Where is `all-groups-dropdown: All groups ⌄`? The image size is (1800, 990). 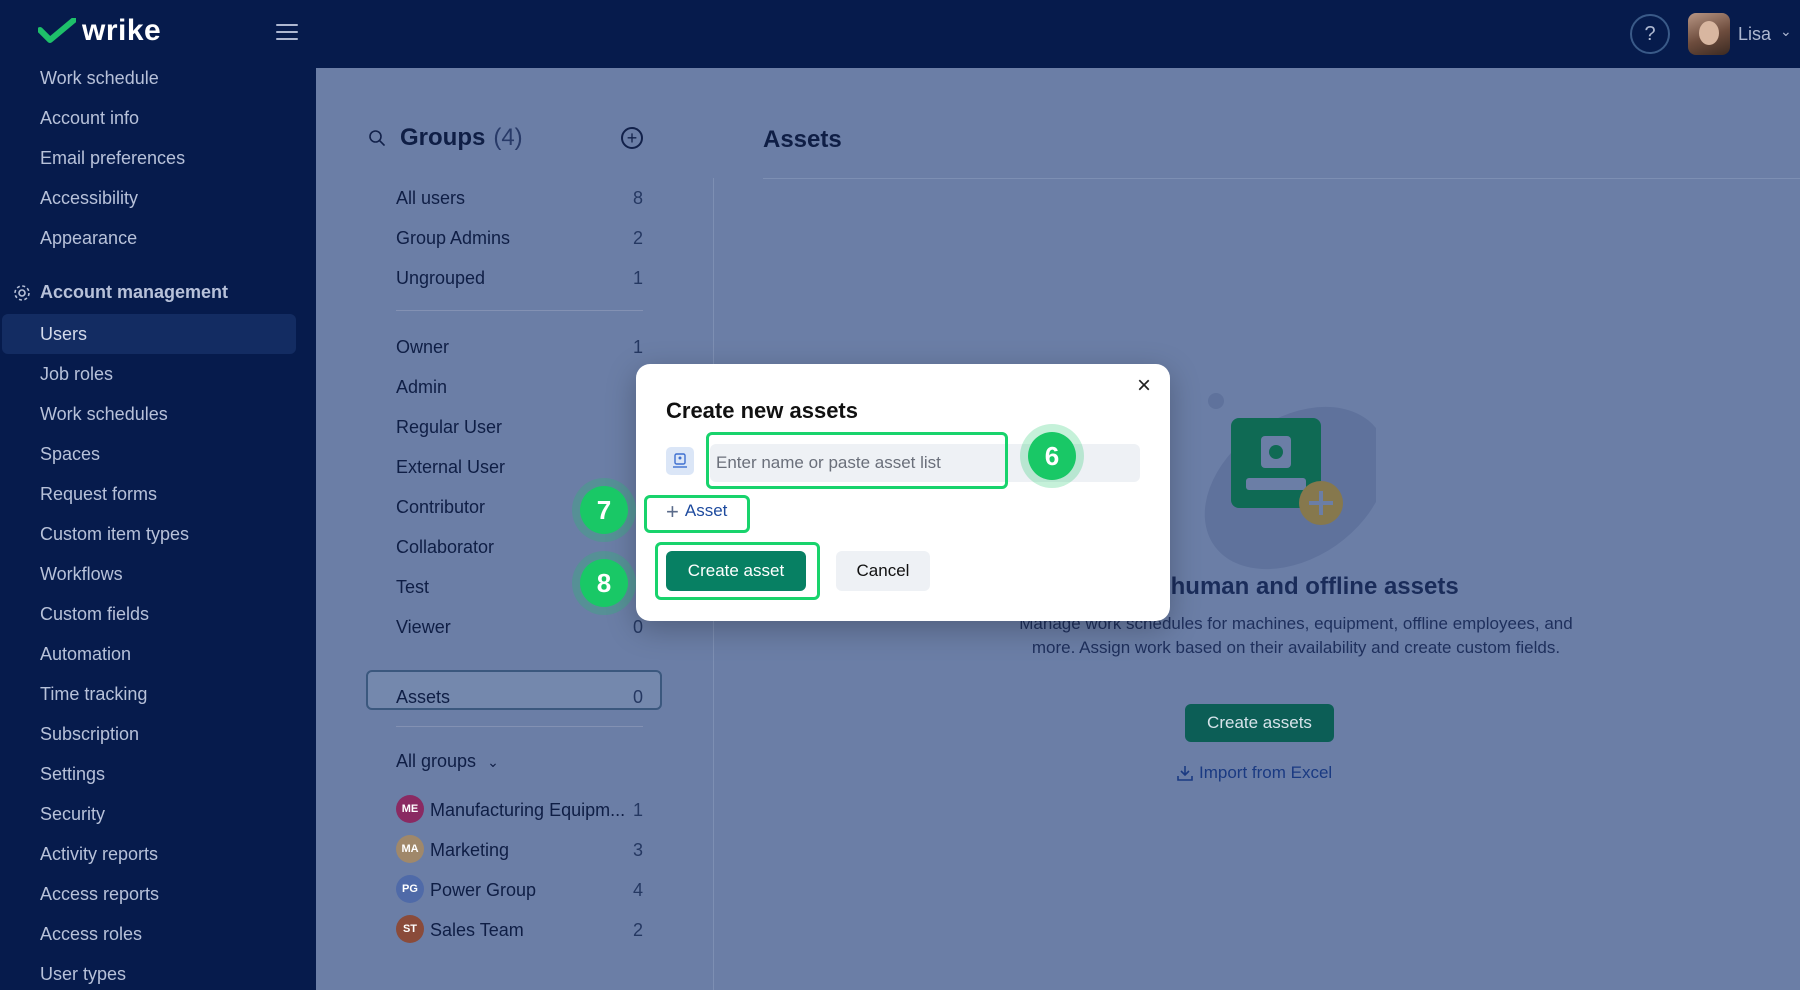 all-groups-dropdown: All groups ⌄ is located at coordinates (447, 761).